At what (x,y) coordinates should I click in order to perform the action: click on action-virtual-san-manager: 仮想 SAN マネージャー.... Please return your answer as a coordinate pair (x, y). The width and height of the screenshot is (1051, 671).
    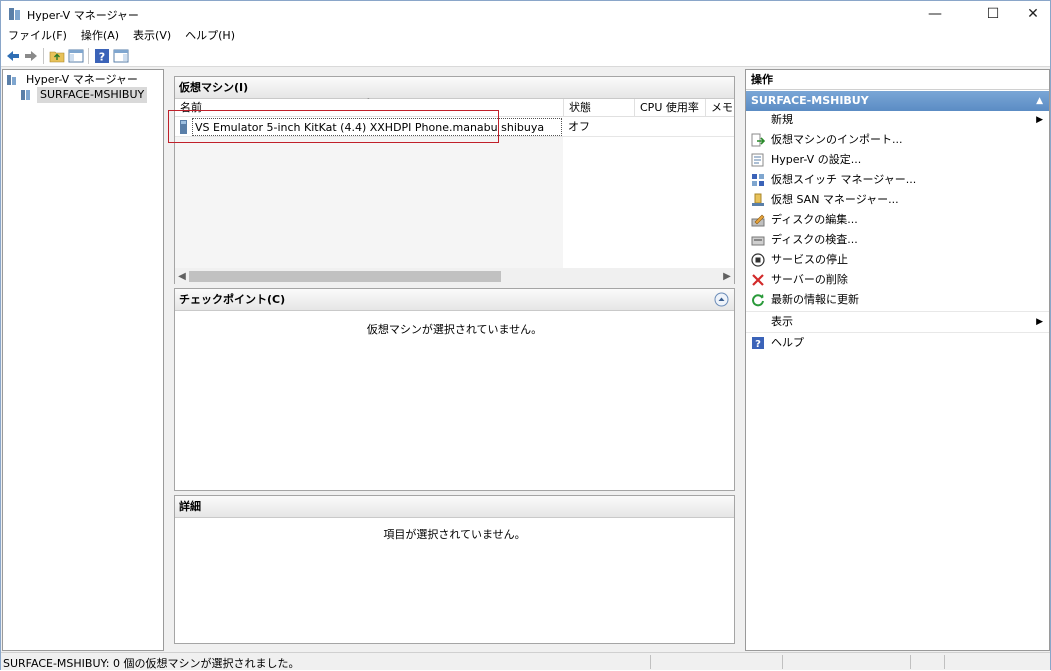
    Looking at the image, I should click on (897, 200).